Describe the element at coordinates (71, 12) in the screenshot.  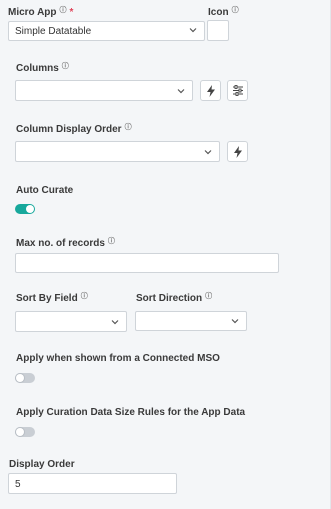
I see `required-marker: *` at that location.